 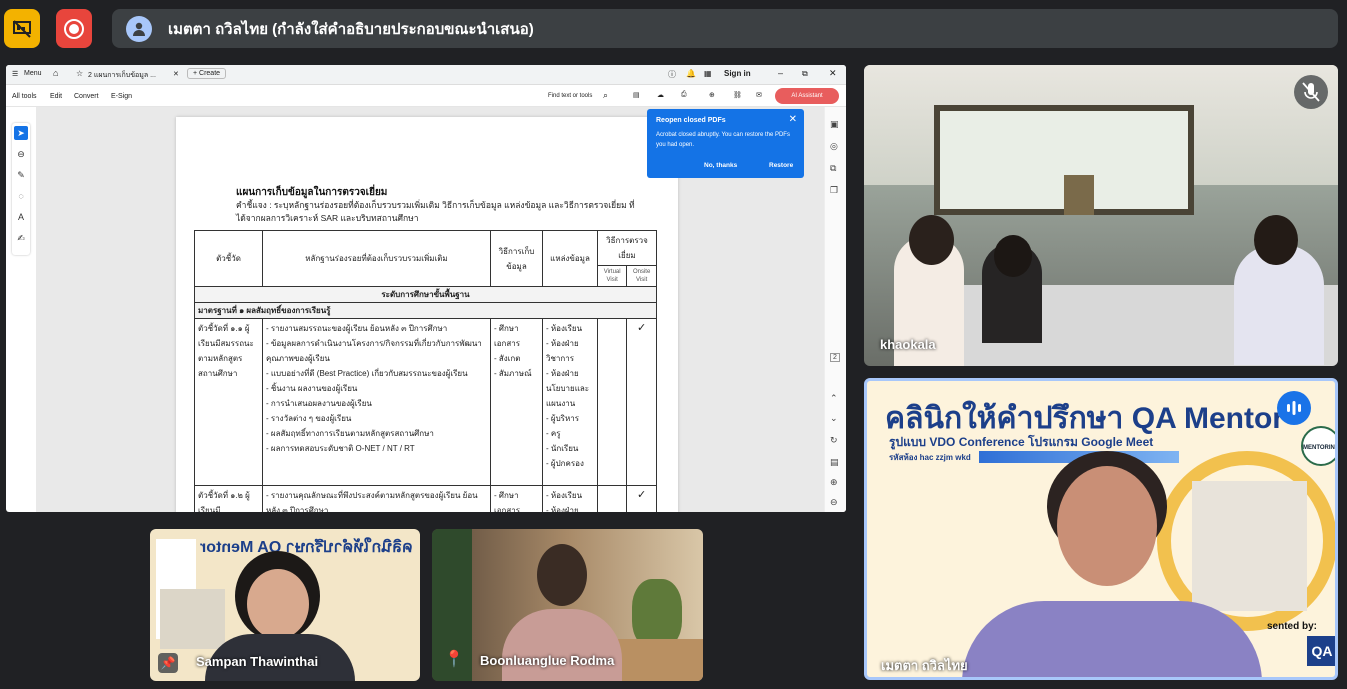 What do you see at coordinates (121, 96) in the screenshot?
I see `esign-menu: E-Sign` at bounding box center [121, 96].